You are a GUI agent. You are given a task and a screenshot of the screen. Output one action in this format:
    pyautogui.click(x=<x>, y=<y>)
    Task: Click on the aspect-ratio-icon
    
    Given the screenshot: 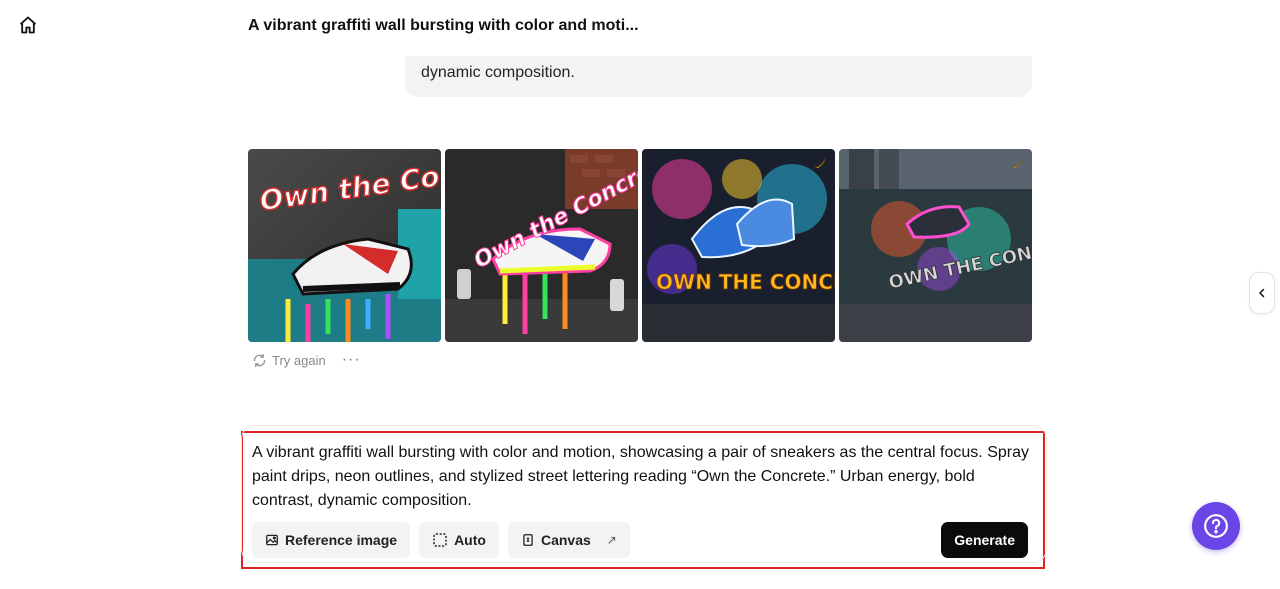 What is the action you would take?
    pyautogui.click(x=440, y=540)
    